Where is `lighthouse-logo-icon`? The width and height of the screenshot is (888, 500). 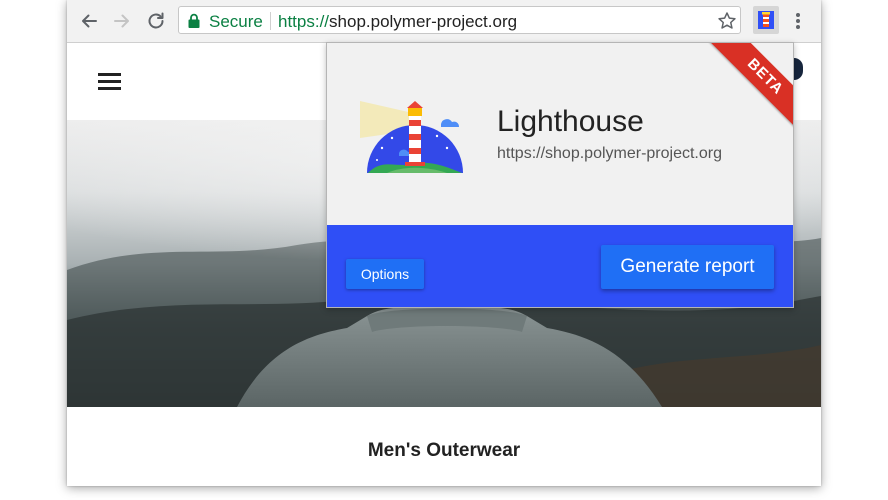
lighthouse-logo-icon is located at coordinates (411, 137).